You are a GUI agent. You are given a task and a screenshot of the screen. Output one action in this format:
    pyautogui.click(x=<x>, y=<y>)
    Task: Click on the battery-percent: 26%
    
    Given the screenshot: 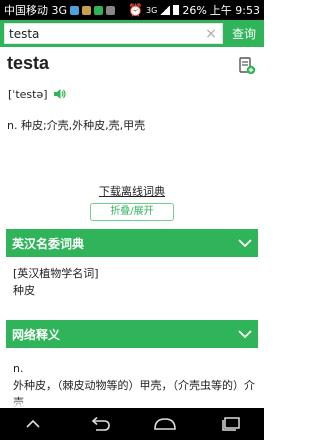 What is the action you would take?
    pyautogui.click(x=194, y=10)
    